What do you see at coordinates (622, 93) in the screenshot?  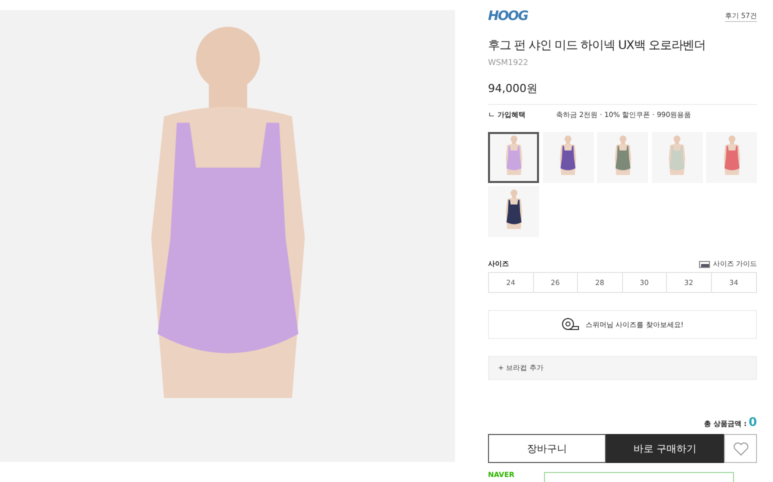 I see `product-price: 94,000원` at bounding box center [622, 93].